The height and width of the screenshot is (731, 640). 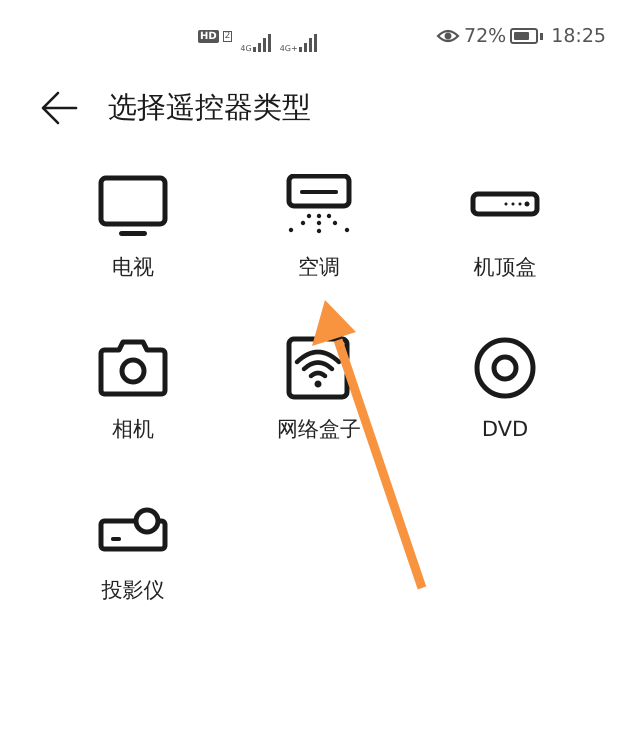 I want to click on device-label: 相机, so click(x=133, y=429).